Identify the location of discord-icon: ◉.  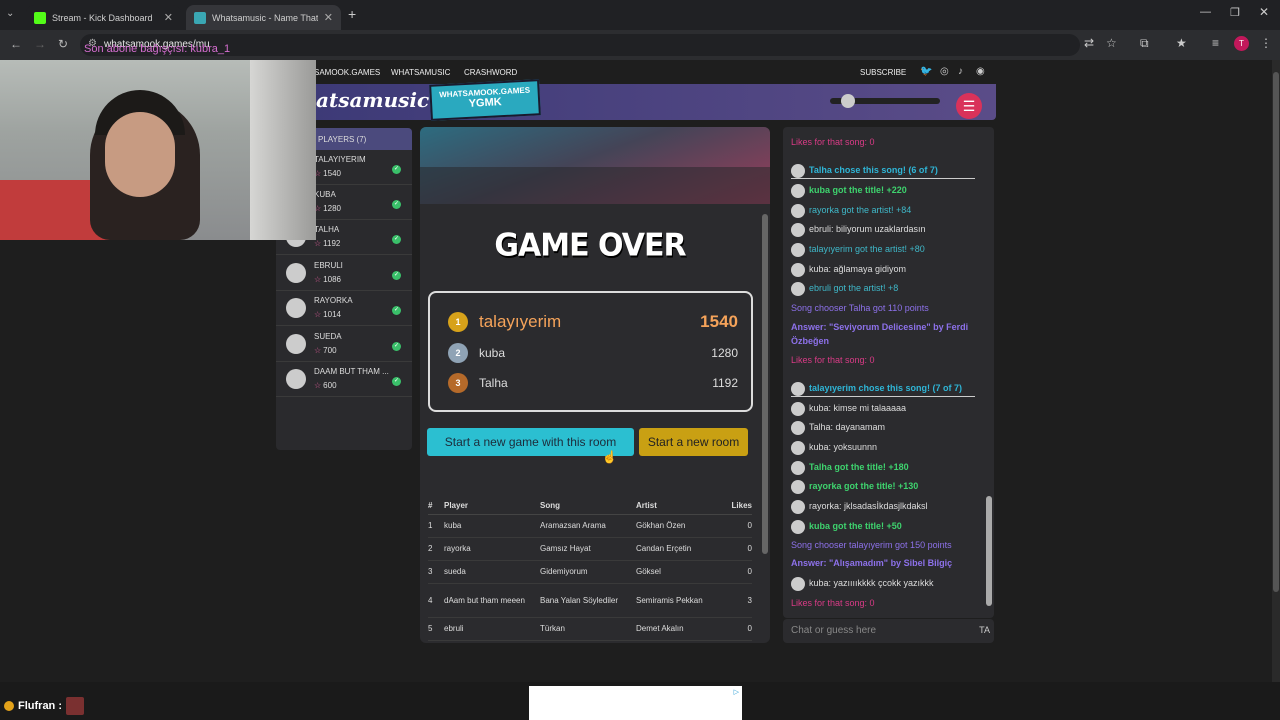
(980, 71).